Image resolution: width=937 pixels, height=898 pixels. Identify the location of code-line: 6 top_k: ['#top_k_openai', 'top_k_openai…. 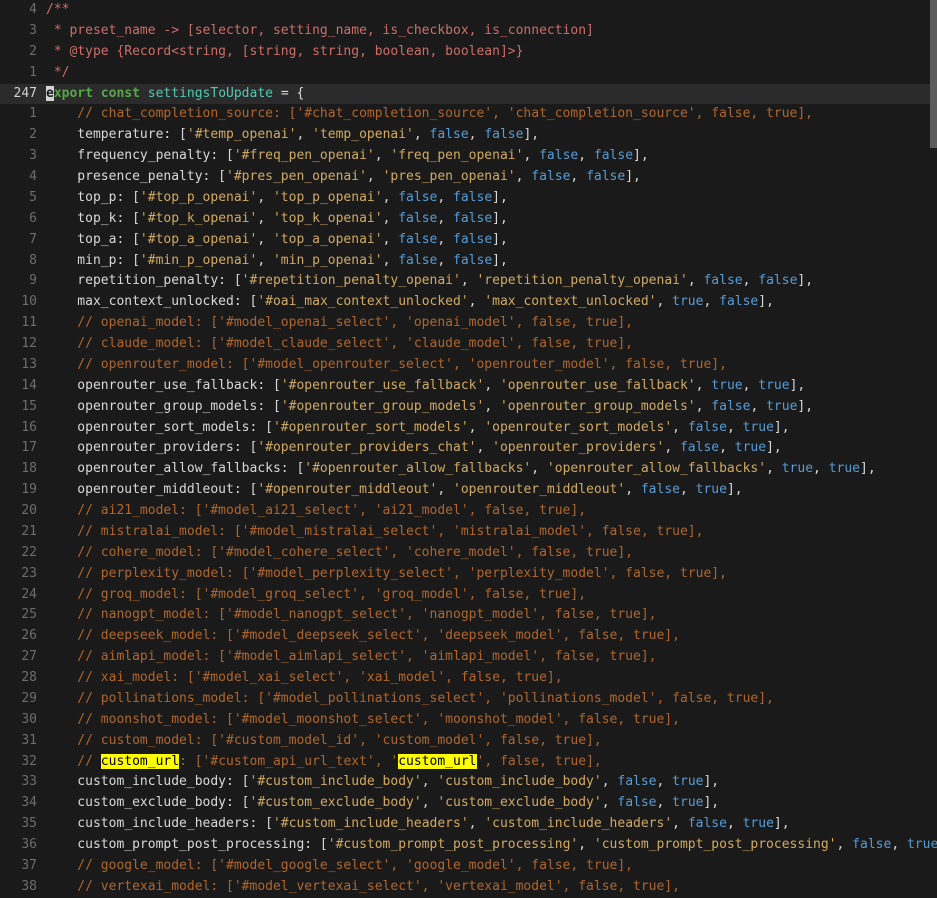
(468, 219).